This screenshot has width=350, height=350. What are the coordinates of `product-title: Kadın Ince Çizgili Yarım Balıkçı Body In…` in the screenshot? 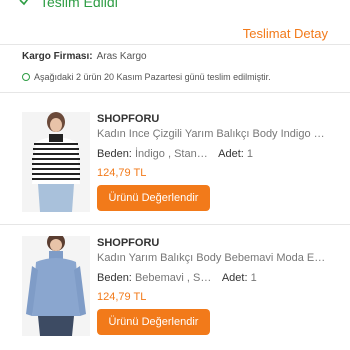 It's located at (213, 134).